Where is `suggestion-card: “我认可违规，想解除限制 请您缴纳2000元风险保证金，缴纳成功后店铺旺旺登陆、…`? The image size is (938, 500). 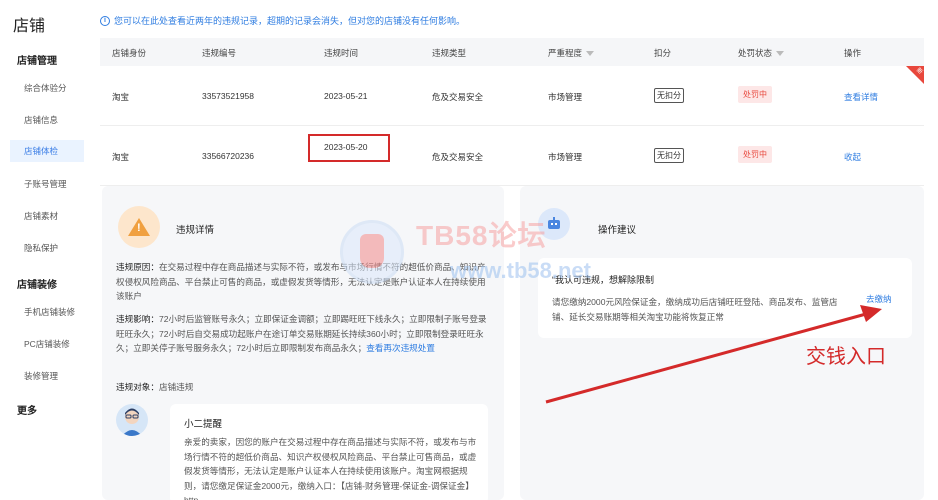
suggestion-card: “我认可违规，想解除限制 请您缴纳2000元风险保证金，缴纳成功后店铺旺旺登陆、… is located at coordinates (725, 298).